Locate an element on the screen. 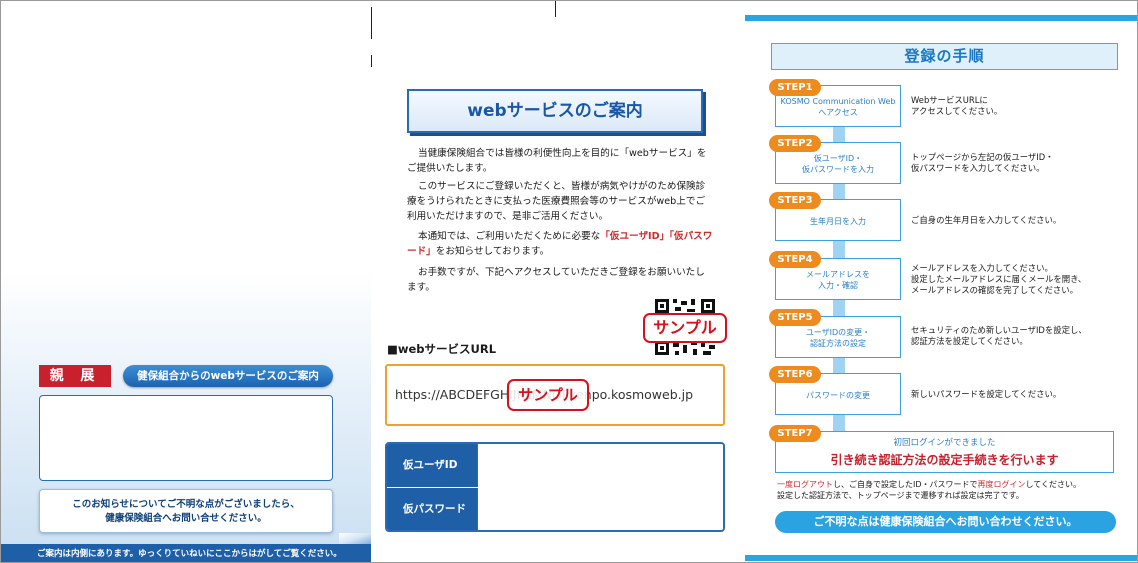 The width and height of the screenshot is (1138, 563). confidential-badge: 親 展 is located at coordinates (75, 376).